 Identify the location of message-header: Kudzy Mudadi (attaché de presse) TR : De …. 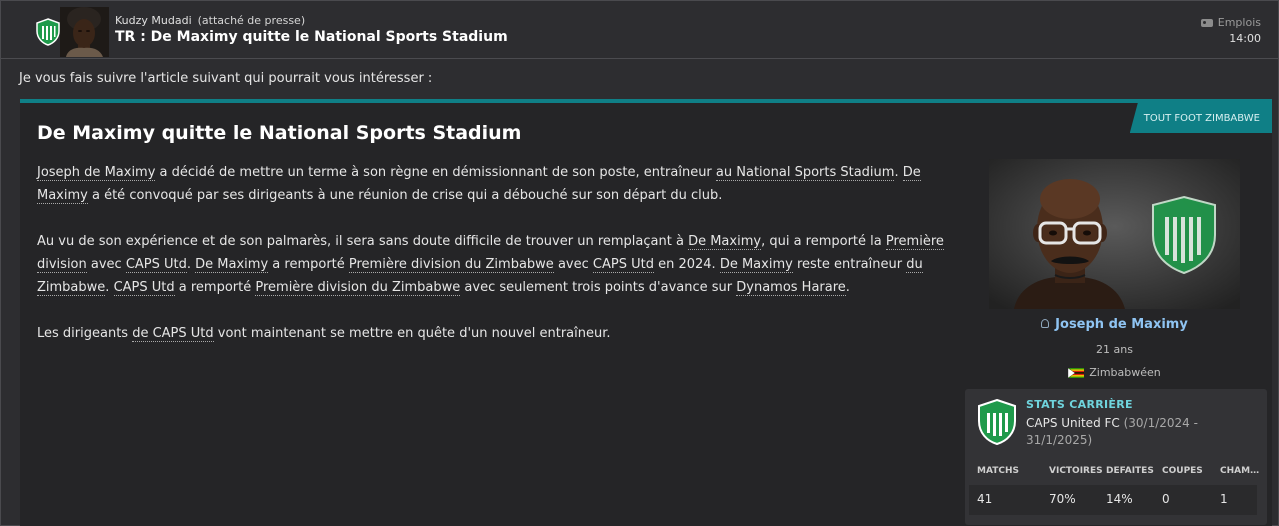
(639, 30).